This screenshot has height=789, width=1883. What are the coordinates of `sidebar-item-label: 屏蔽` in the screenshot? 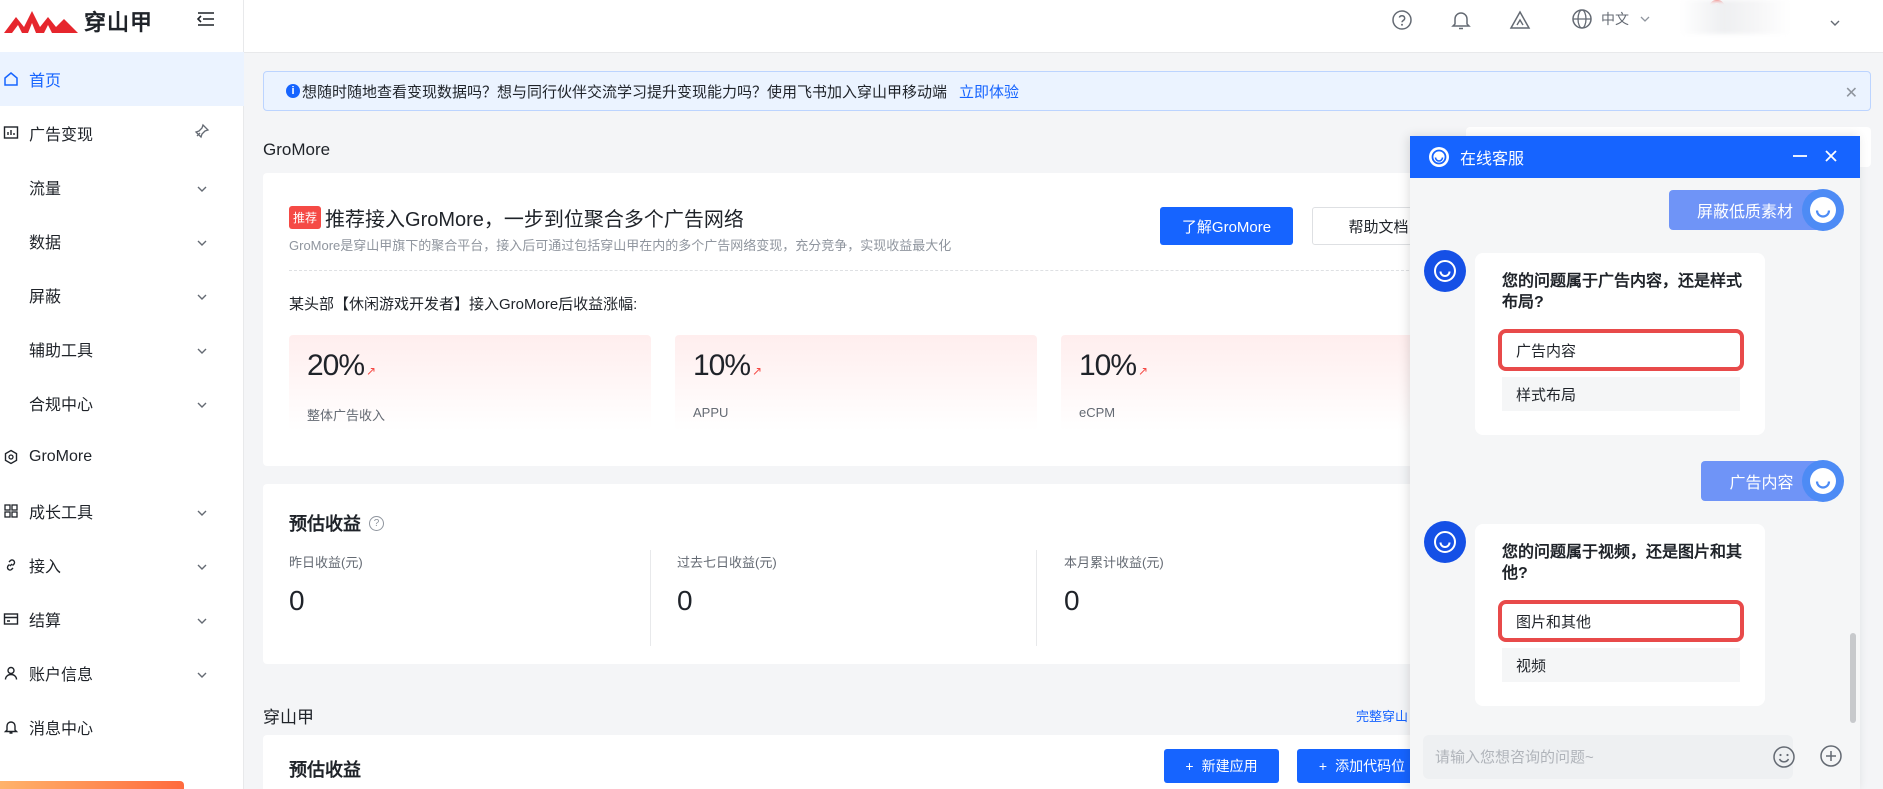 It's located at (45, 297).